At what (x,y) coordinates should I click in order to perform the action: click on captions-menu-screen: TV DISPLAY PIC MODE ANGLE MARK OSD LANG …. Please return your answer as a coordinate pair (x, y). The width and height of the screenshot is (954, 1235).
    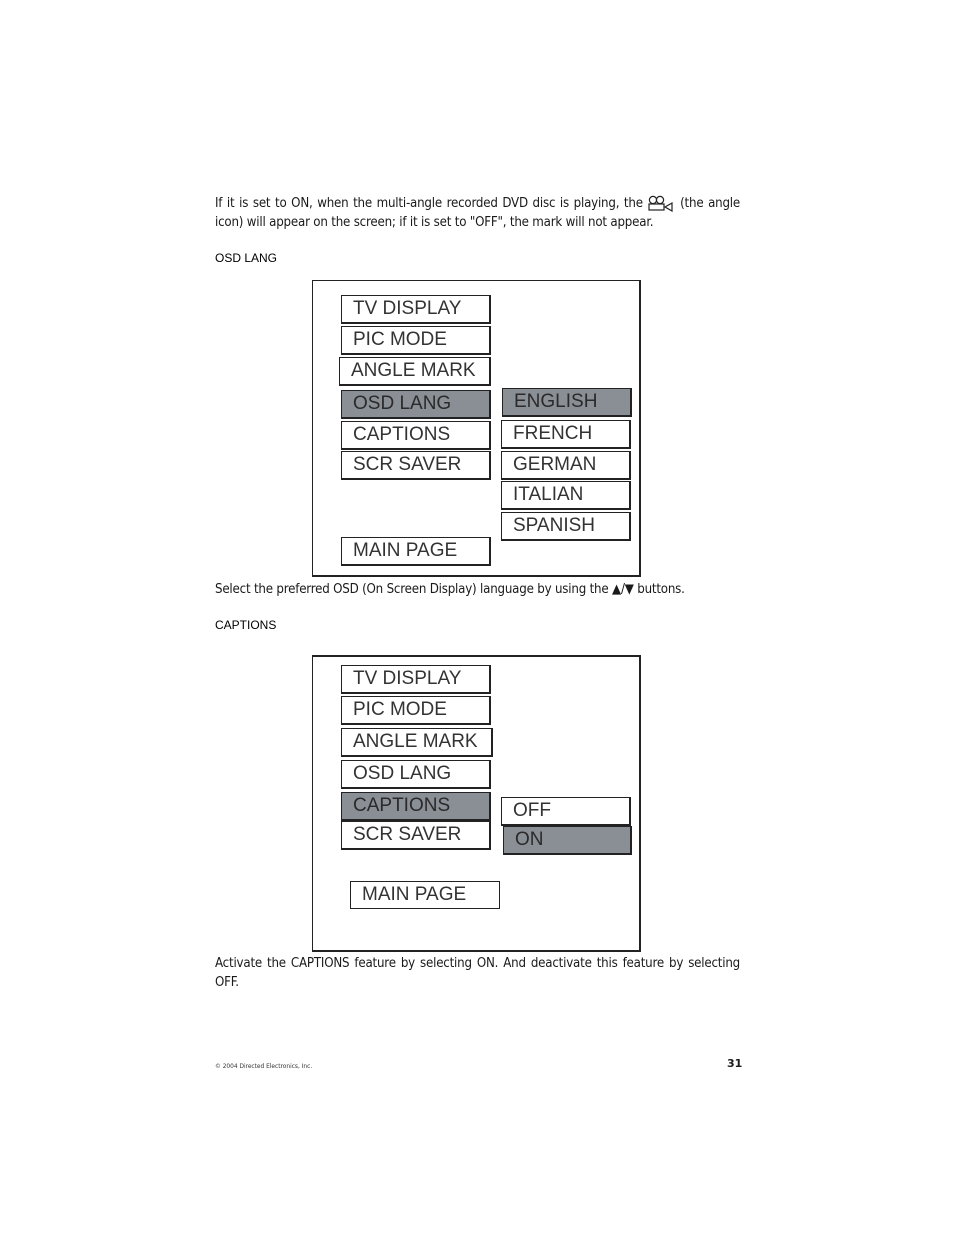
    Looking at the image, I should click on (476, 803).